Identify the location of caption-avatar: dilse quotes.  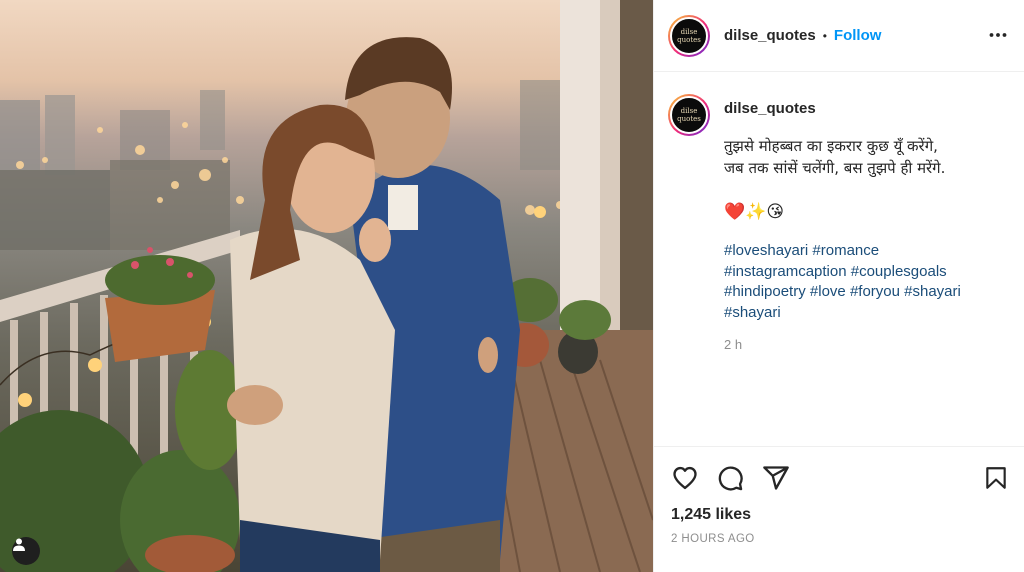
(689, 115).